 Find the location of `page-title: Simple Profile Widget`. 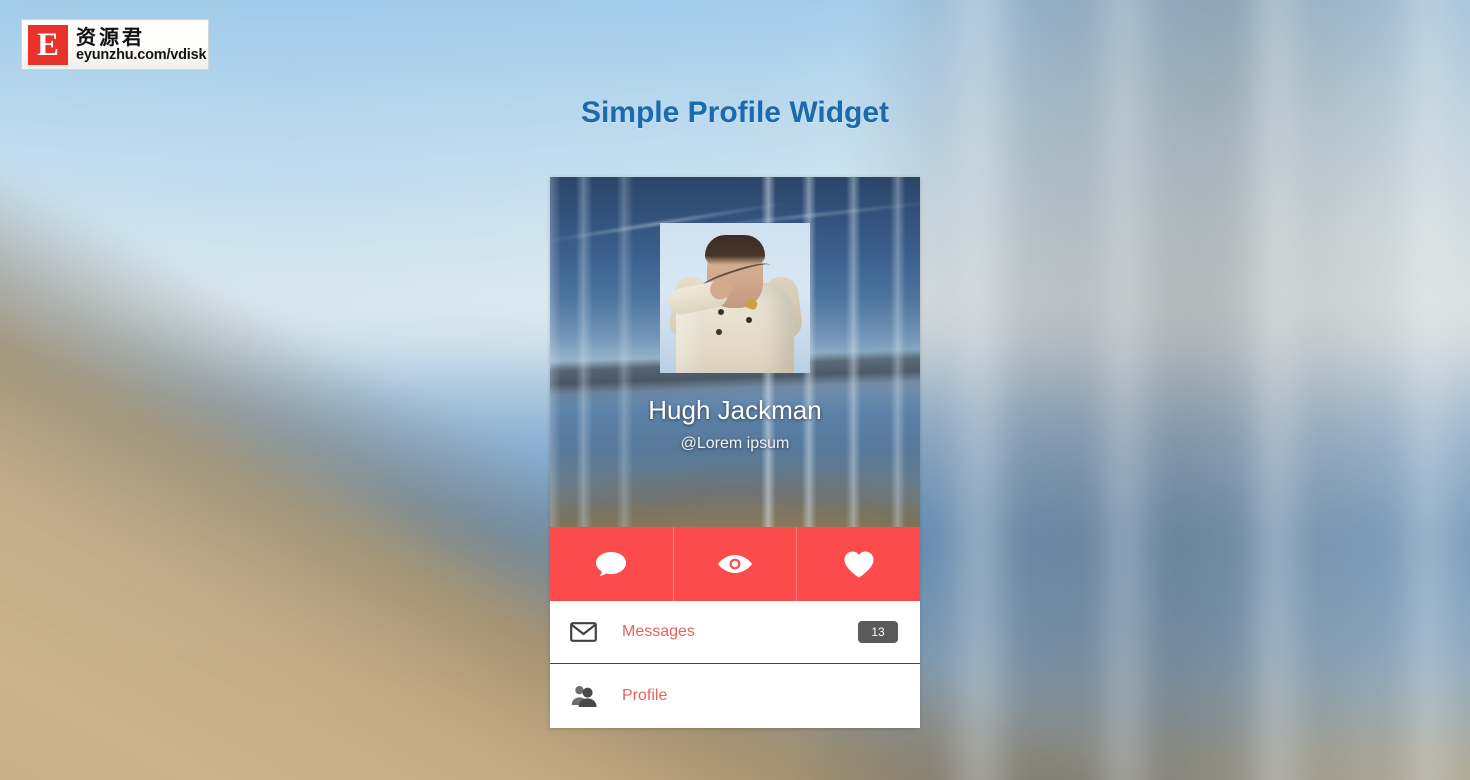

page-title: Simple Profile Widget is located at coordinates (735, 112).